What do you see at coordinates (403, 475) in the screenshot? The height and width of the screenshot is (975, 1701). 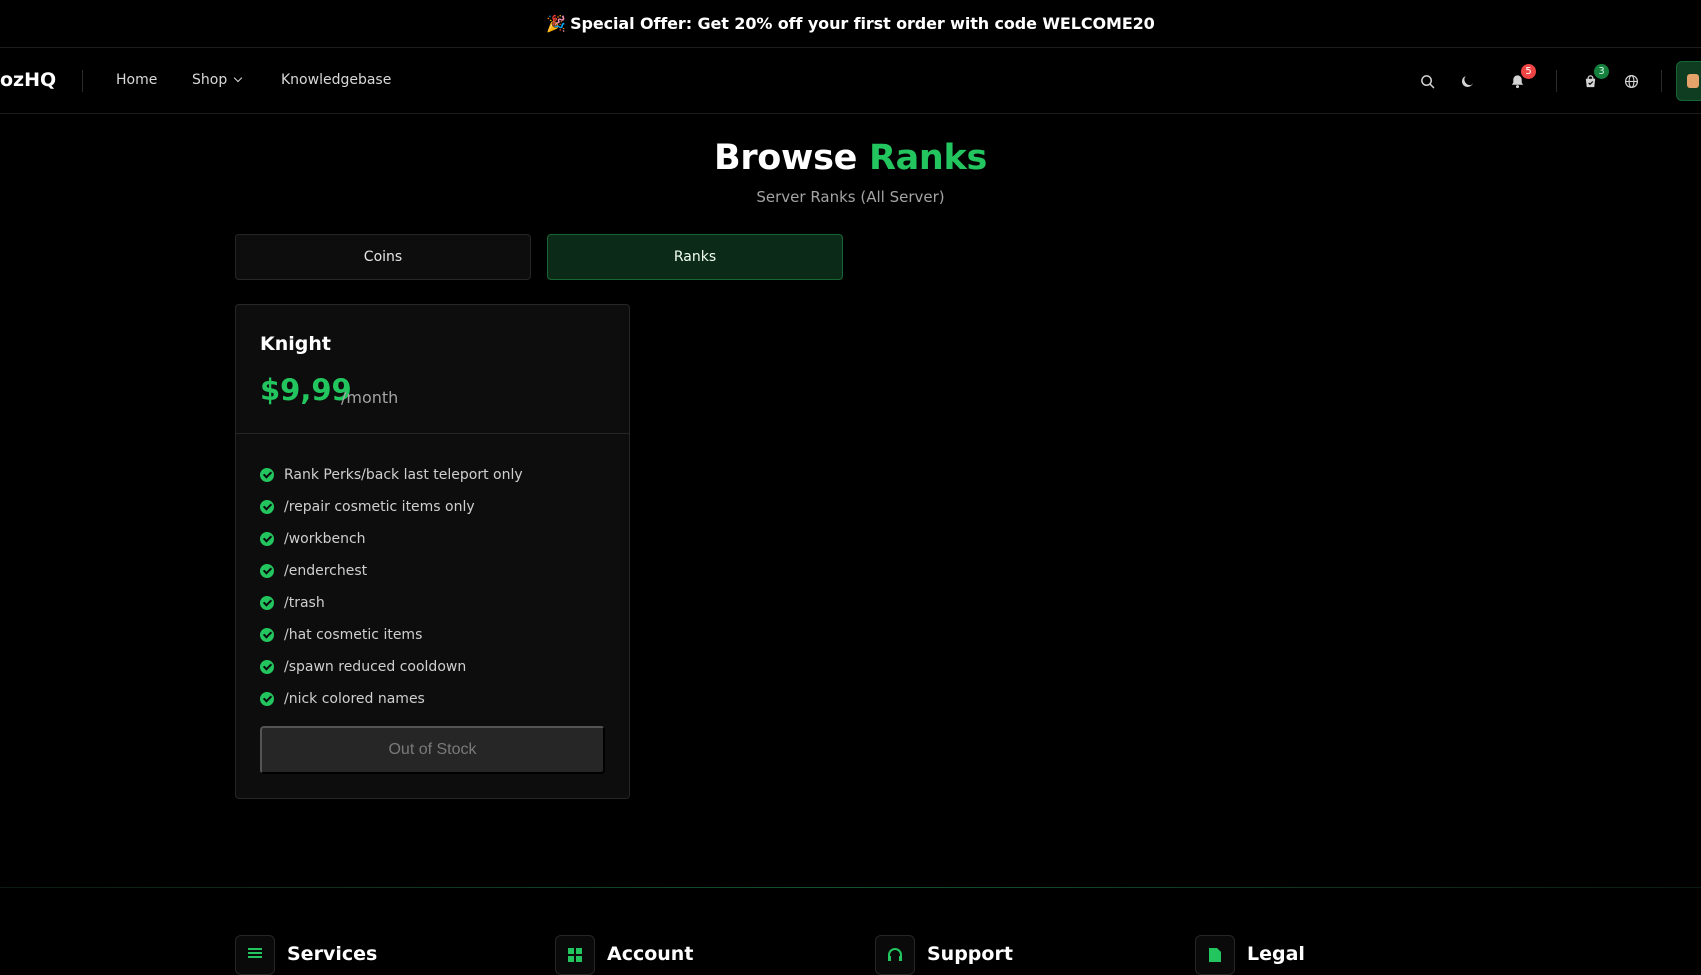 I see `feature-text: Rank Perks/back last teleport only` at bounding box center [403, 475].